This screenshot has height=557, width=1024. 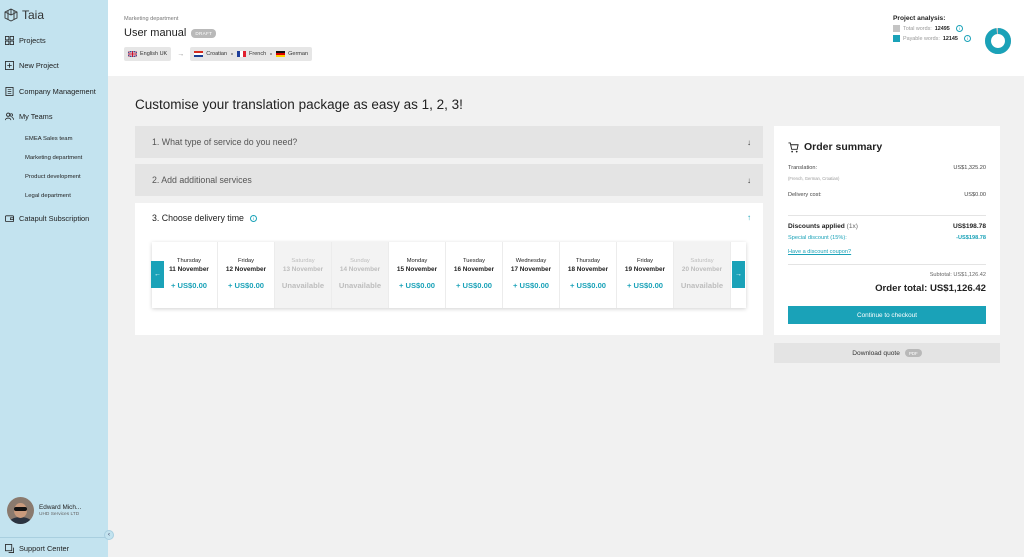 What do you see at coordinates (887, 315) in the screenshot?
I see `continue-to-checkout-button: Continue to checkout` at bounding box center [887, 315].